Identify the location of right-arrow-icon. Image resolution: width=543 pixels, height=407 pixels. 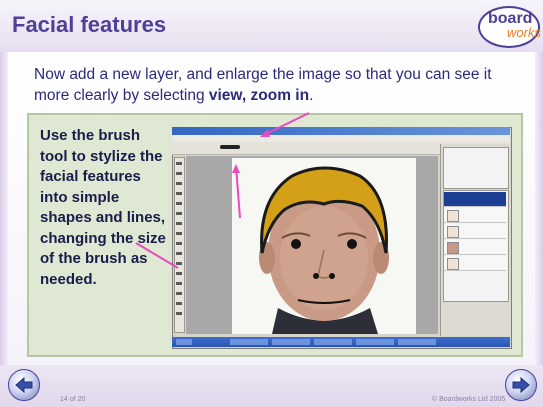
(521, 385).